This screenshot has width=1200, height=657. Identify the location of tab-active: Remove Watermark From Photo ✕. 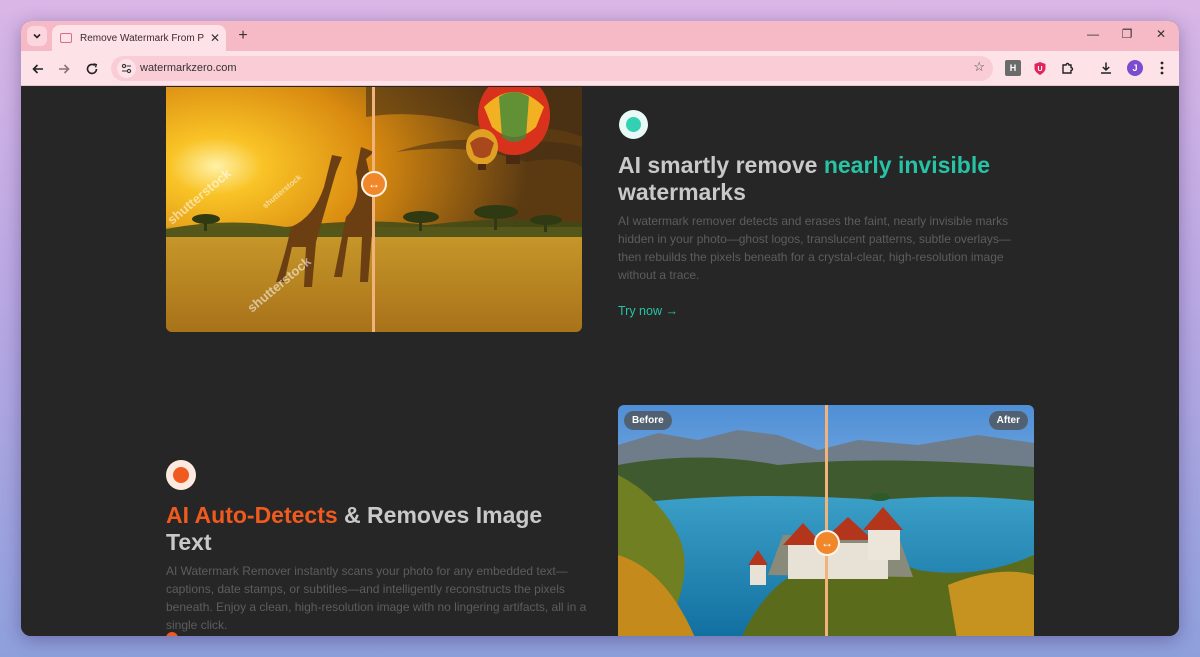
(139, 38).